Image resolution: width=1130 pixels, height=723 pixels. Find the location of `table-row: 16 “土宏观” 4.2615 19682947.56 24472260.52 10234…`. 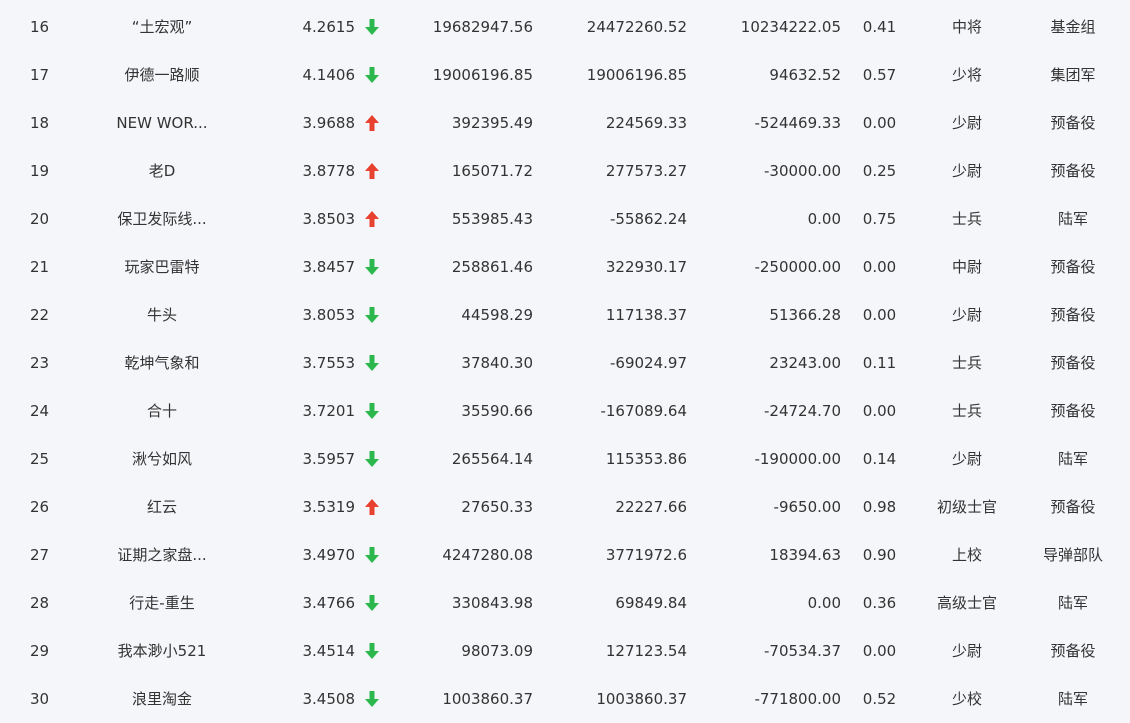

table-row: 16 “土宏观” 4.2615 19682947.56 24472260.52 10234… is located at coordinates (565, 27).